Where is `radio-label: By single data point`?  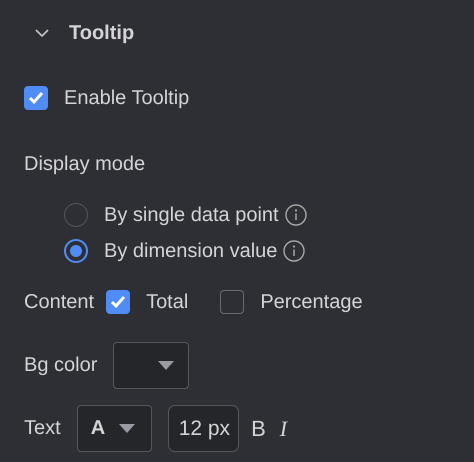 radio-label: By single data point is located at coordinates (191, 215).